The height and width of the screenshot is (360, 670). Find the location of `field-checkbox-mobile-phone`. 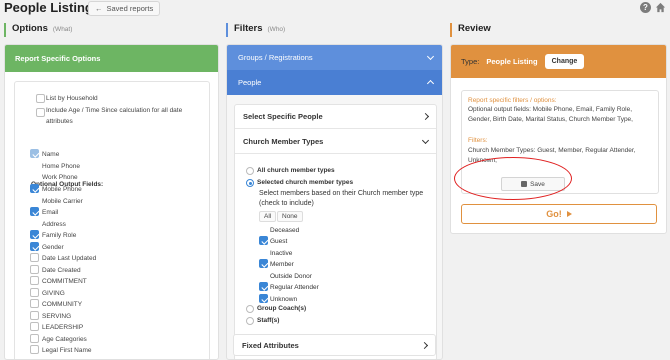

field-checkbox-mobile-phone is located at coordinates (34, 188).